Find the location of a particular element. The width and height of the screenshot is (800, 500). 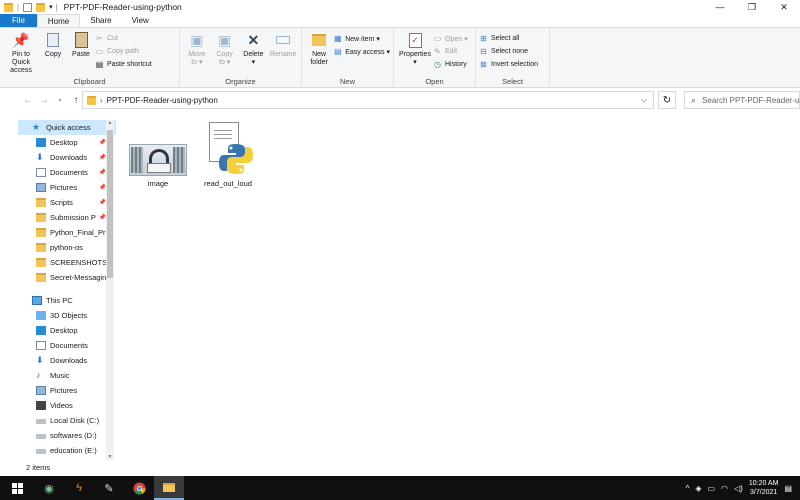

address-path: PPT-PDF-Reader-using-python is located at coordinates (162, 100).